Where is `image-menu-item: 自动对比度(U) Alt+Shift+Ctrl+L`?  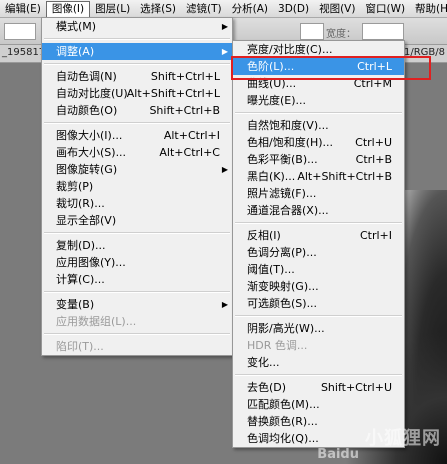 image-menu-item: 自动对比度(U) Alt+Shift+Ctrl+L is located at coordinates (137, 93).